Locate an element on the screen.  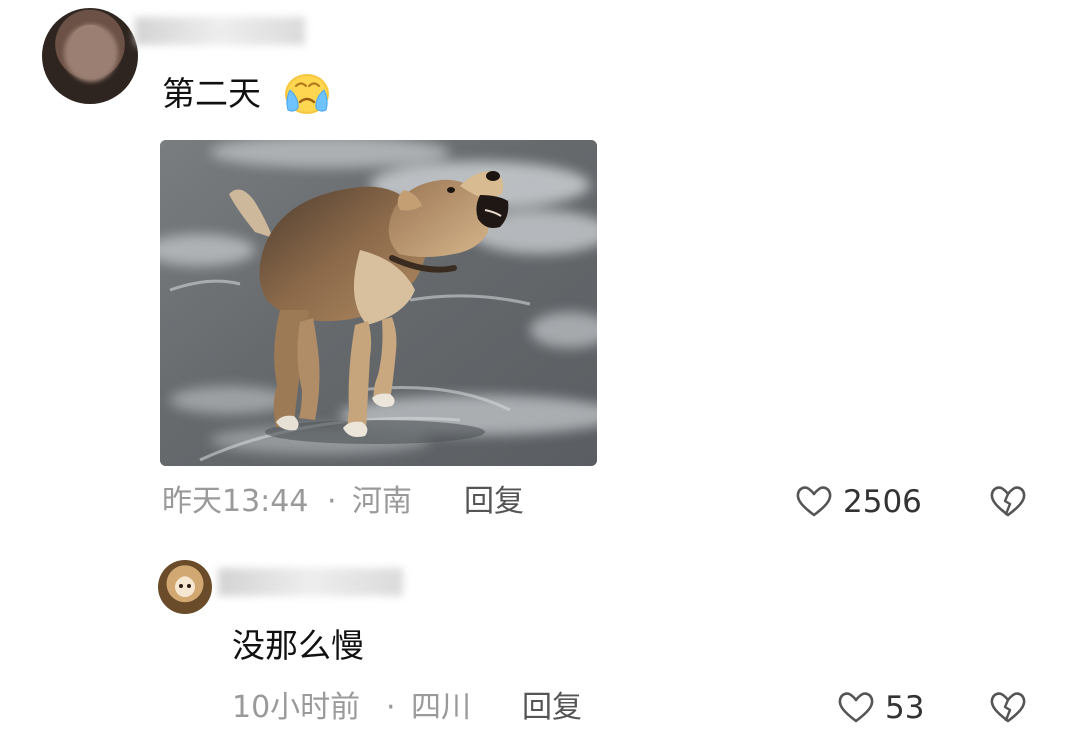
commenter-avatar is located at coordinates (90, 56).